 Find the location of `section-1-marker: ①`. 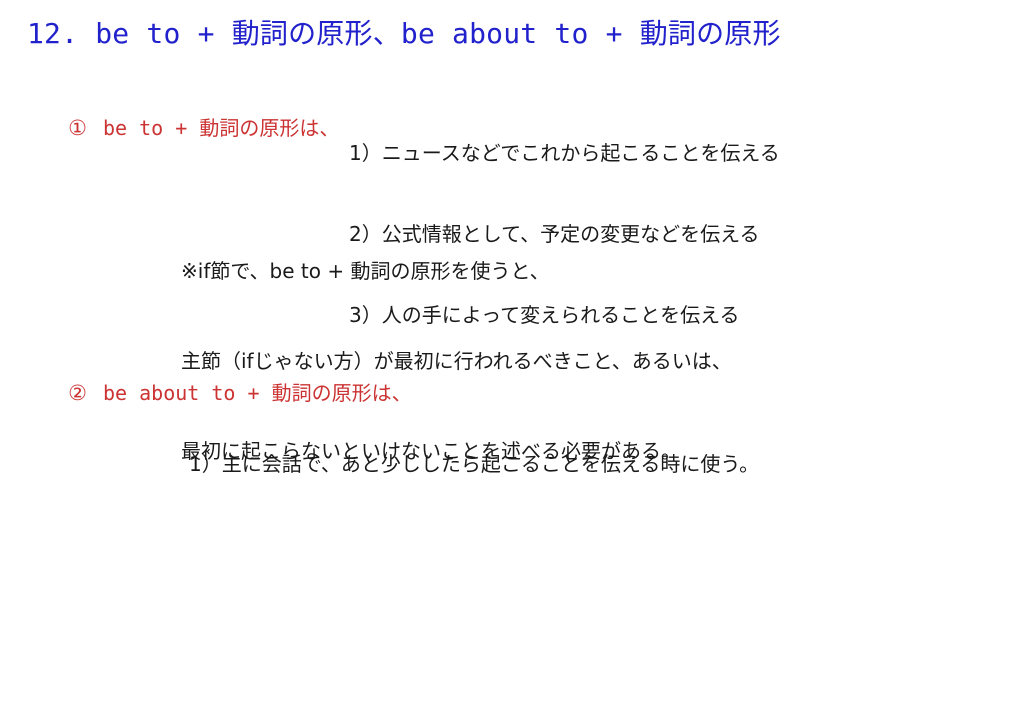

section-1-marker: ① is located at coordinates (77, 128).